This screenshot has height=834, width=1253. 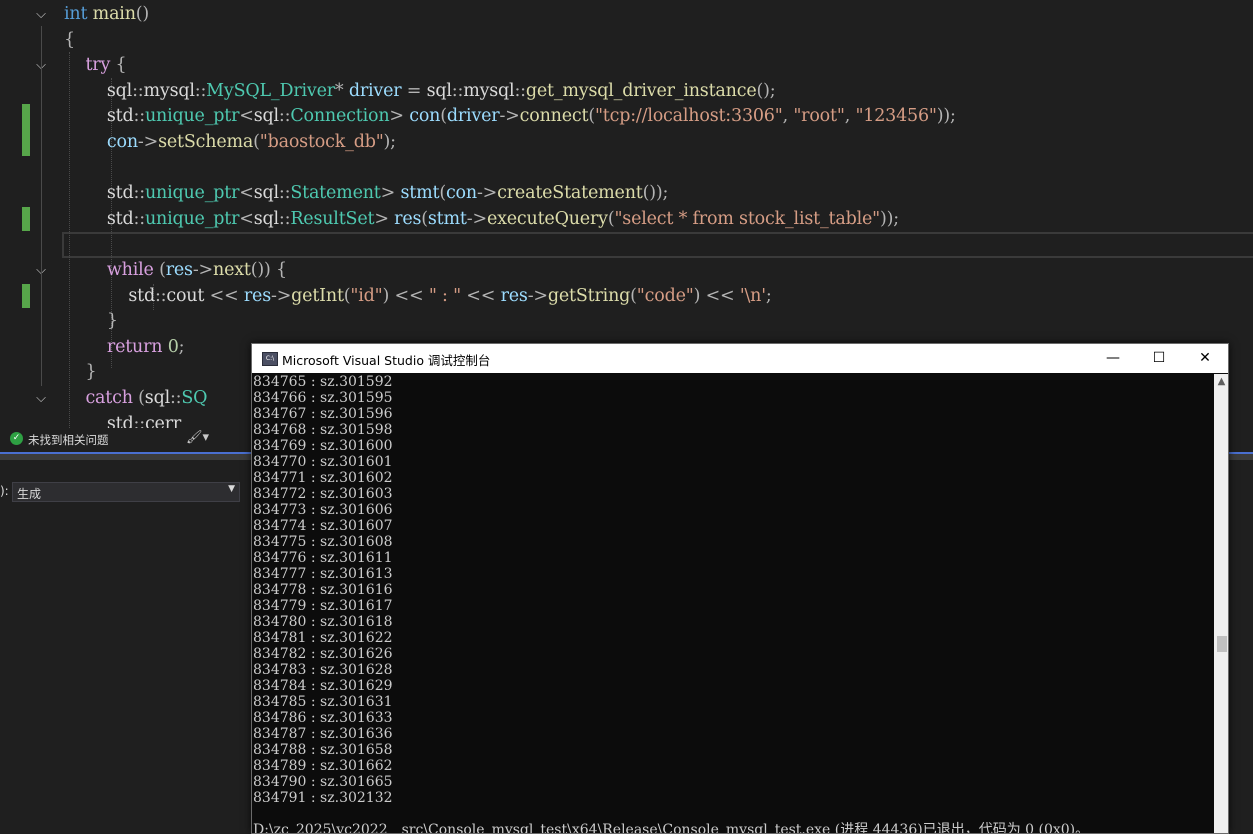 I want to click on code-line: con->setSchema("baostock_db");, so click(x=230, y=142).